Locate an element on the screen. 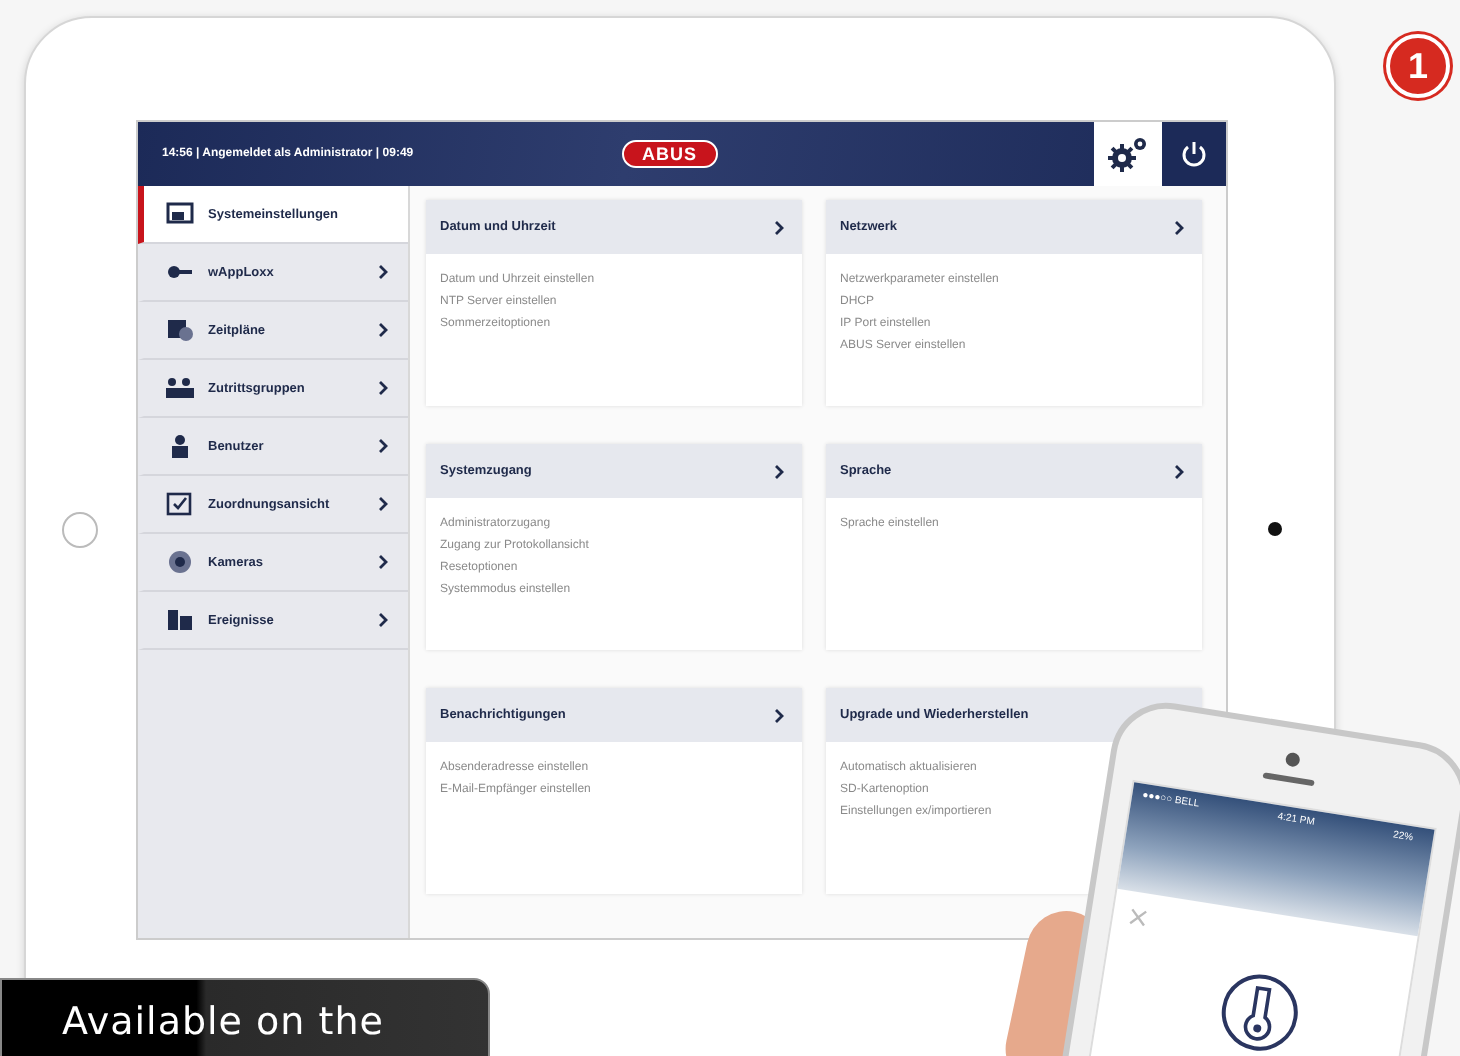  phone-speaker is located at coordinates (1288, 778).